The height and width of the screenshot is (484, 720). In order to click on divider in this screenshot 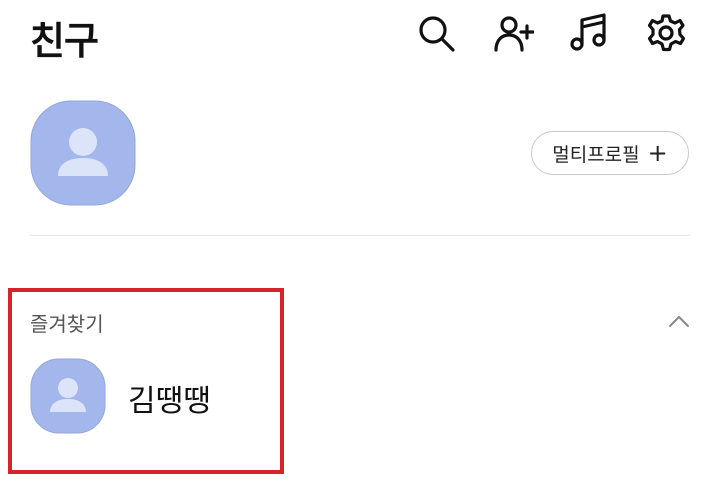, I will do `click(360, 235)`.